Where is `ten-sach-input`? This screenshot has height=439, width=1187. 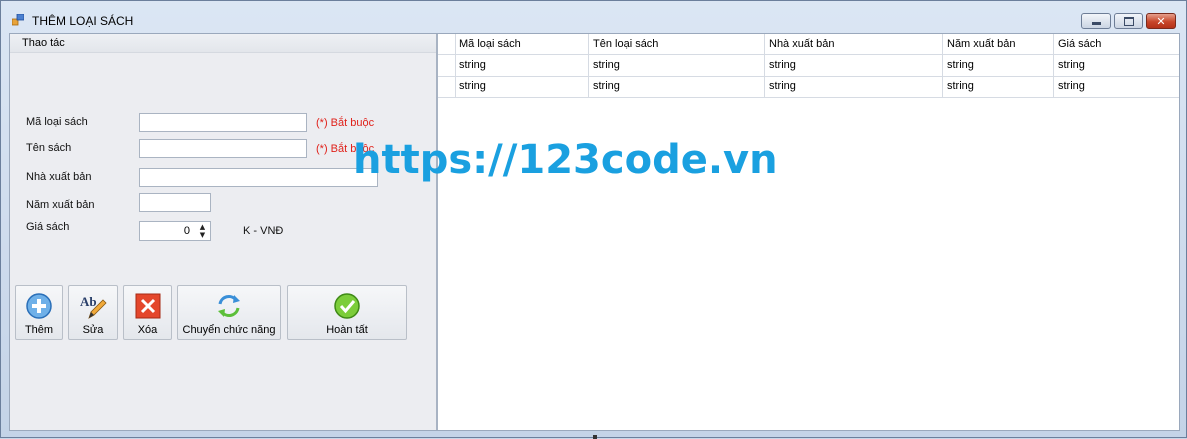
ten-sach-input is located at coordinates (223, 148).